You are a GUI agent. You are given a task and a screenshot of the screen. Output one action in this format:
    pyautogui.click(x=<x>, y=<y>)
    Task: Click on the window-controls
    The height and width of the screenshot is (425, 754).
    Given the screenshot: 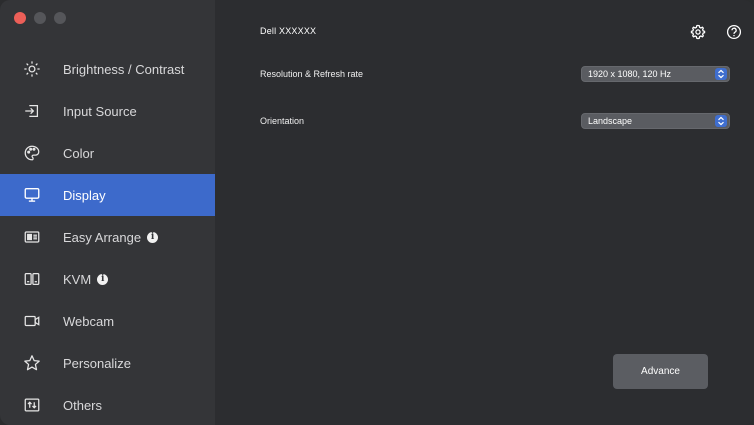 What is the action you would take?
    pyautogui.click(x=40, y=18)
    